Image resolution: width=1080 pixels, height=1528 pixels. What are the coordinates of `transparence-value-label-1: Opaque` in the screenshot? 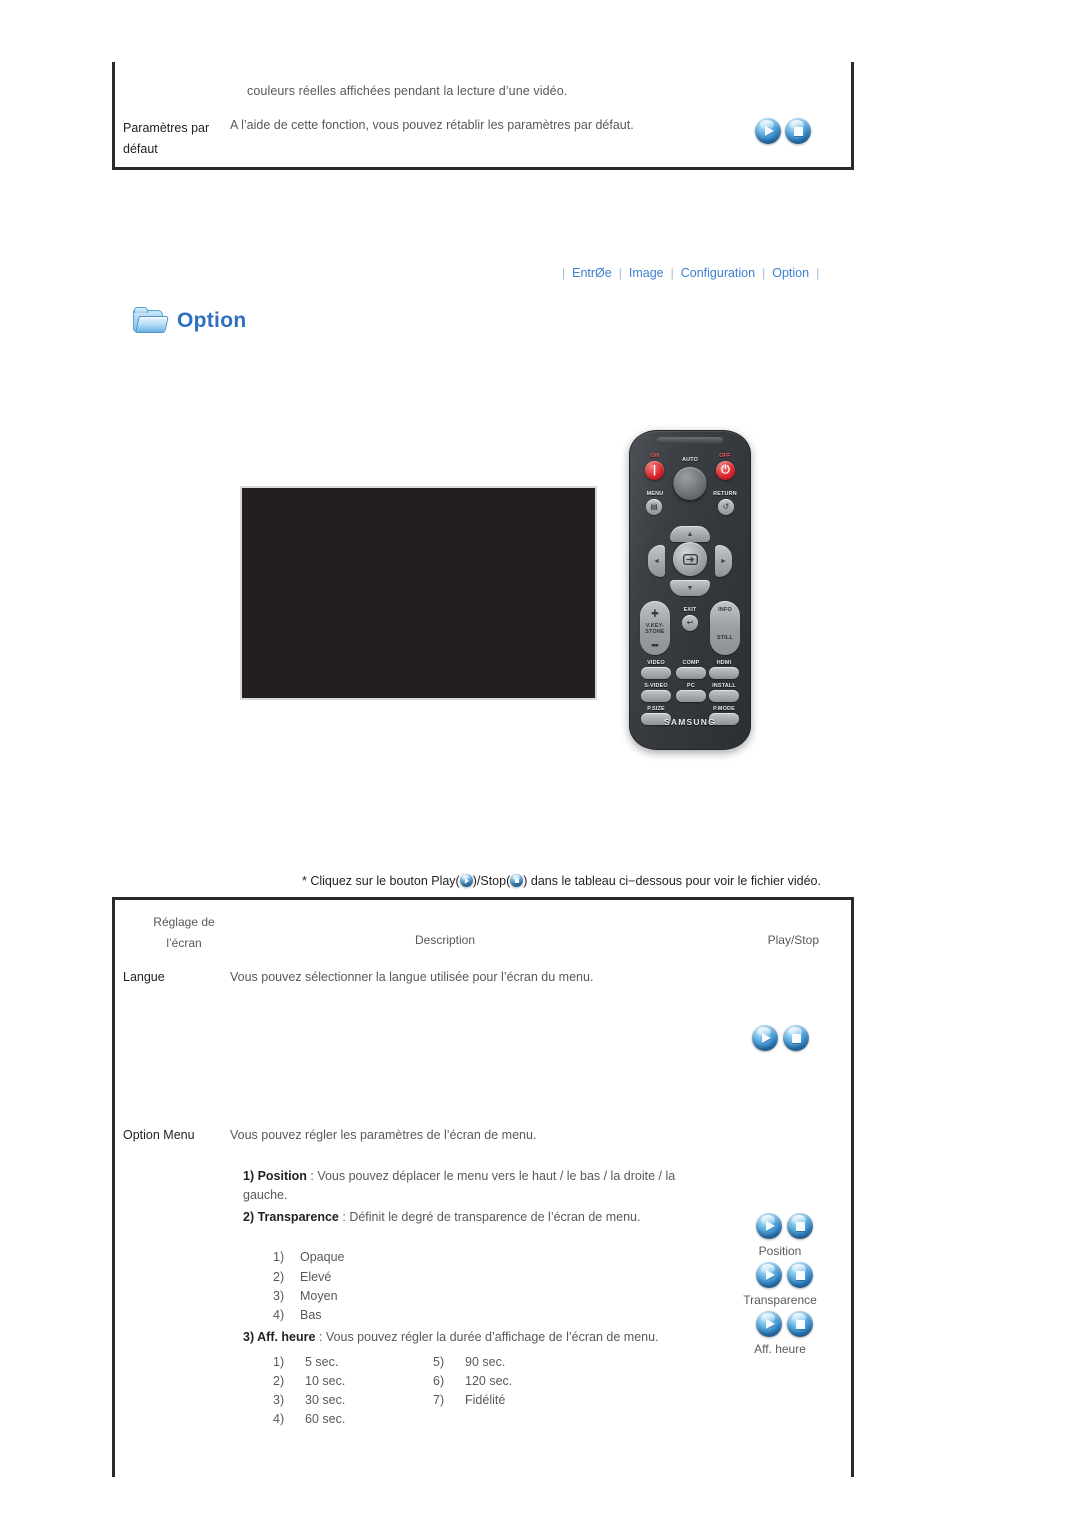 It's located at (322, 1257).